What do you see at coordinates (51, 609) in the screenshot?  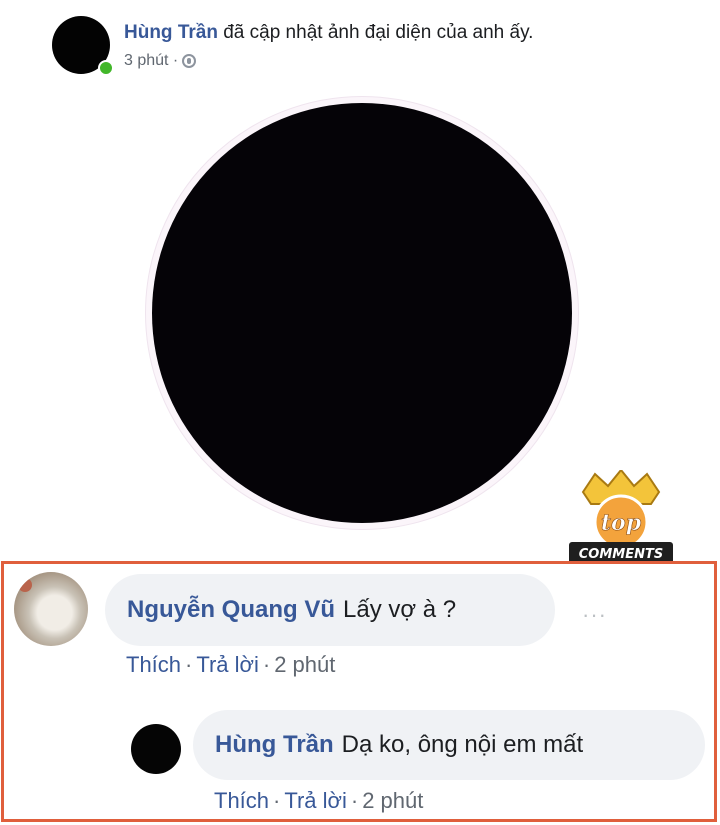 I see `commenter-avatar` at bounding box center [51, 609].